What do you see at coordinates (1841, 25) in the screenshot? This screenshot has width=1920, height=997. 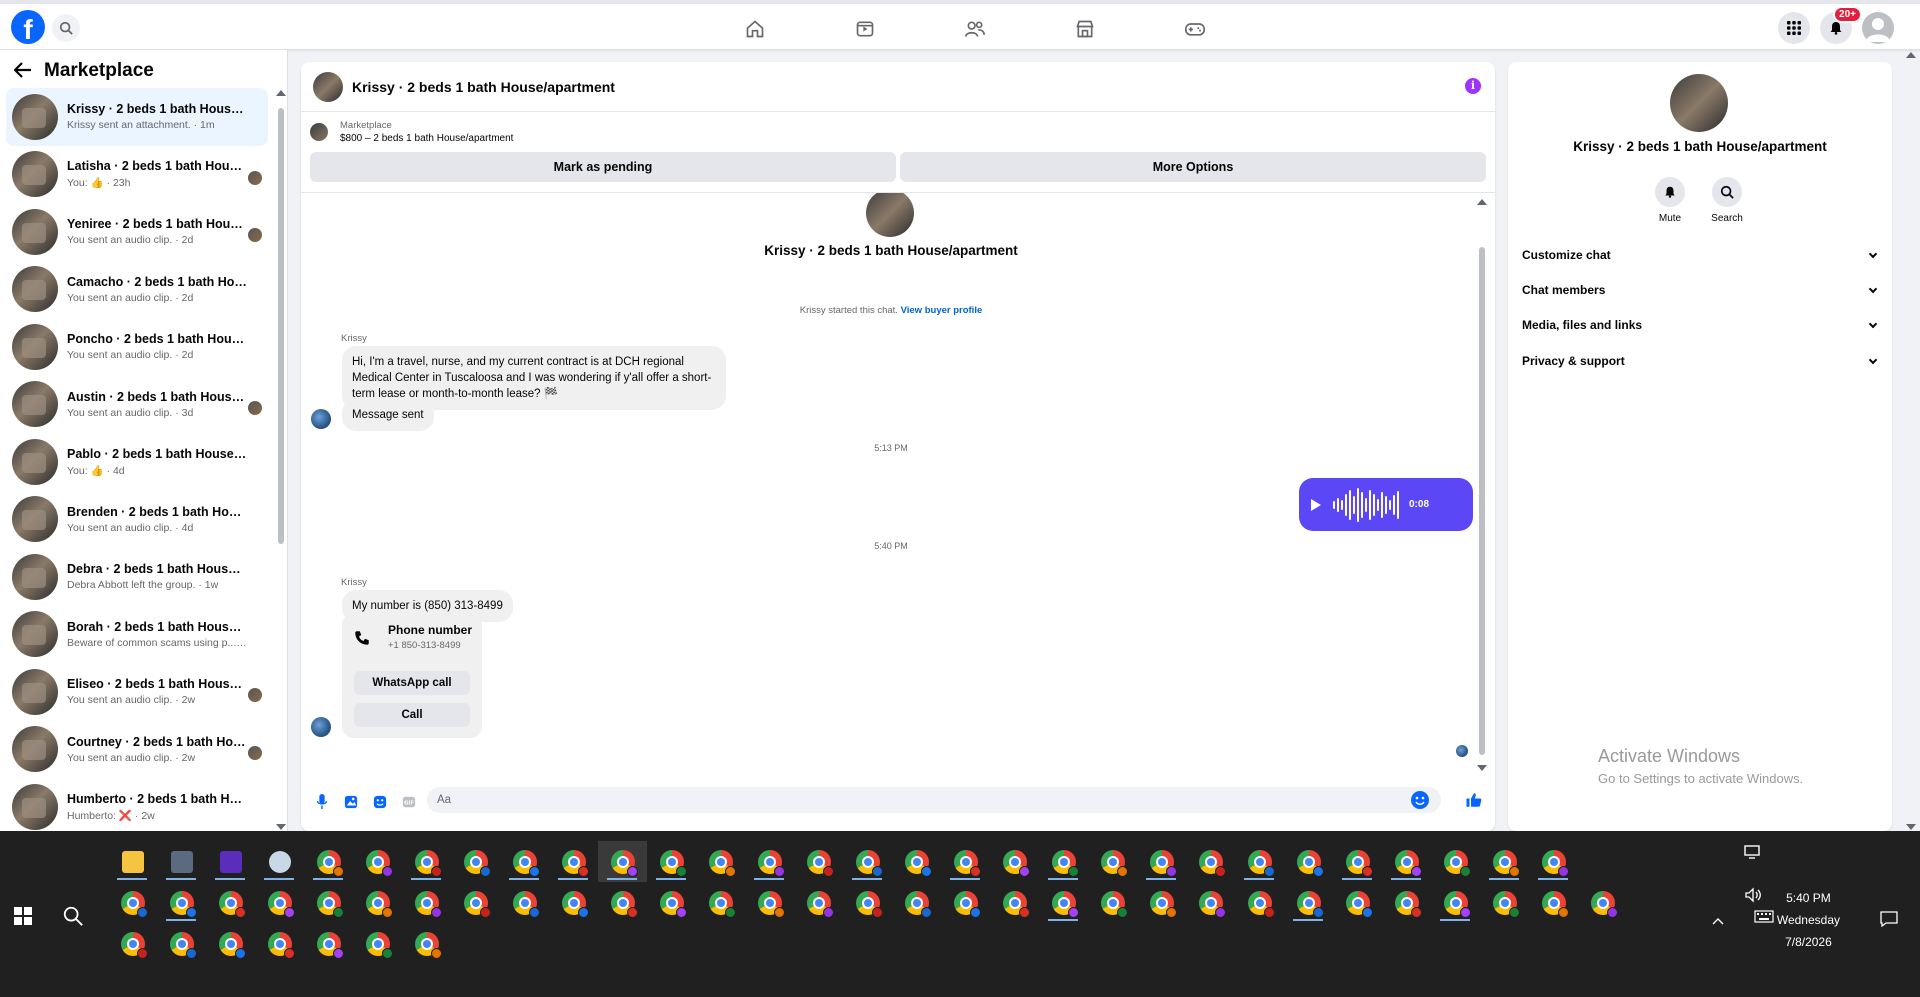 I see `notifications-bell-icon: 20+` at bounding box center [1841, 25].